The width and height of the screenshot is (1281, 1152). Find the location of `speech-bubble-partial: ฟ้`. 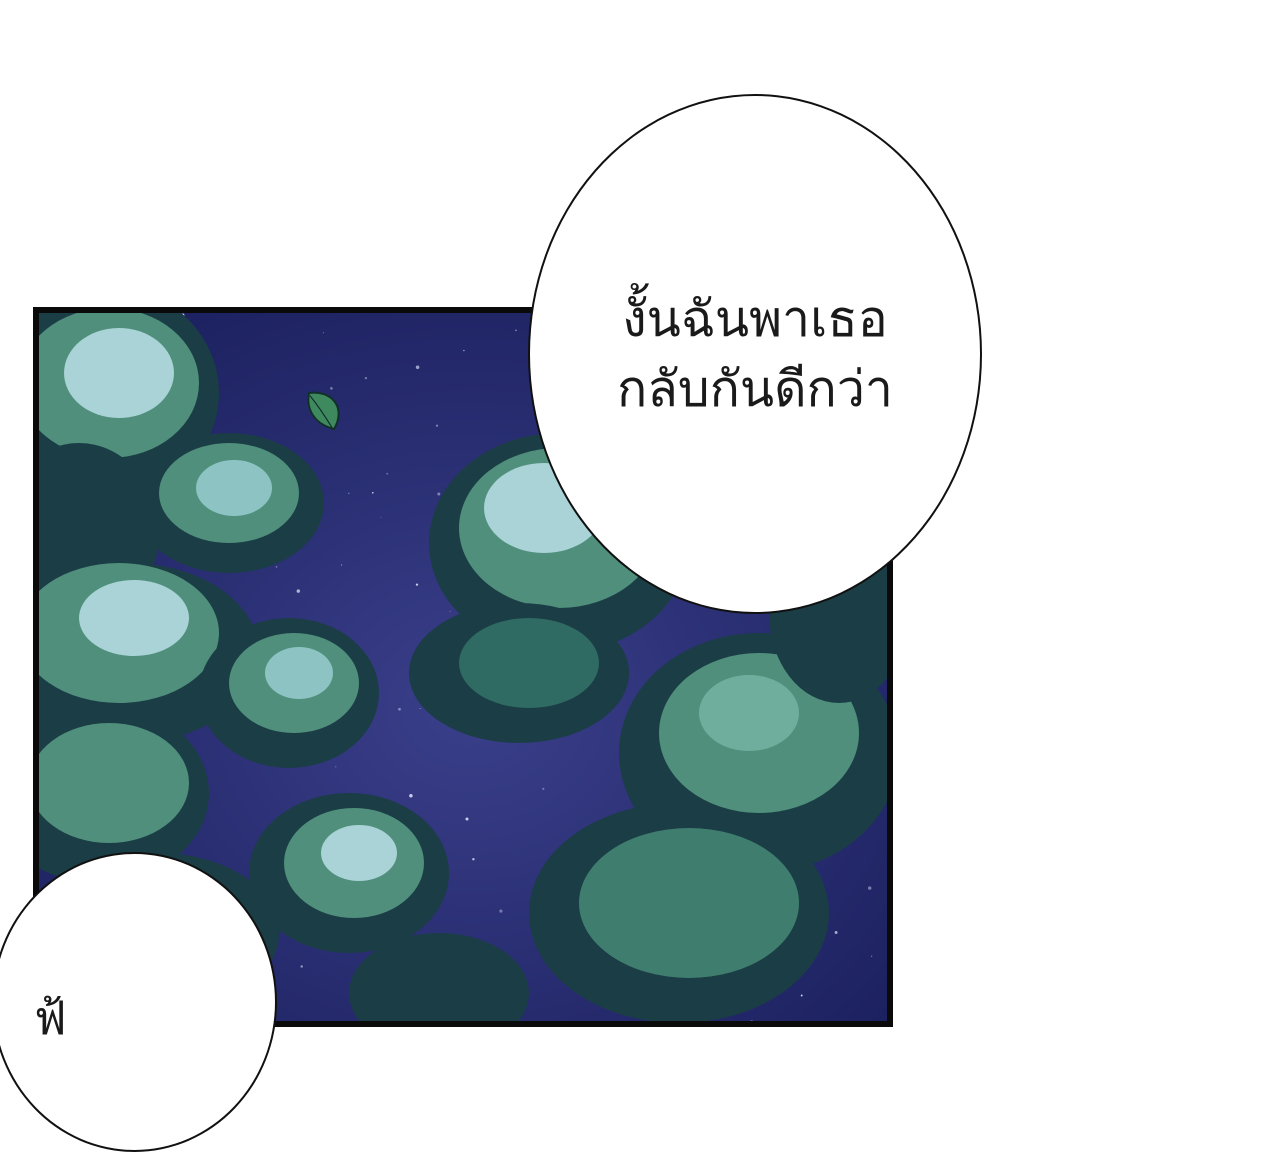

speech-bubble-partial: ฟ้ is located at coordinates (138, 1002).